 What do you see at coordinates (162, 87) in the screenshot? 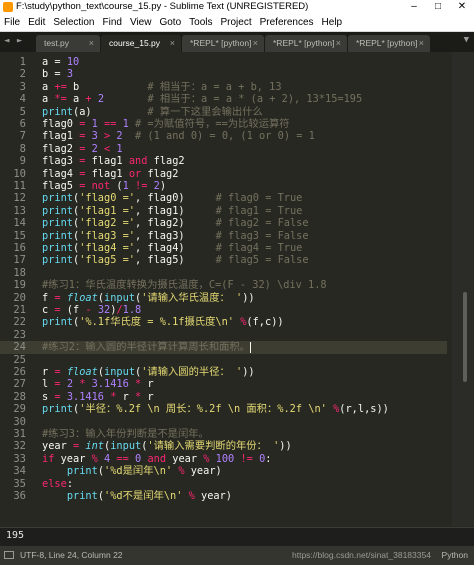
I see `code-line: a += b # 相当于：a = a + b, 13` at bounding box center [162, 87].